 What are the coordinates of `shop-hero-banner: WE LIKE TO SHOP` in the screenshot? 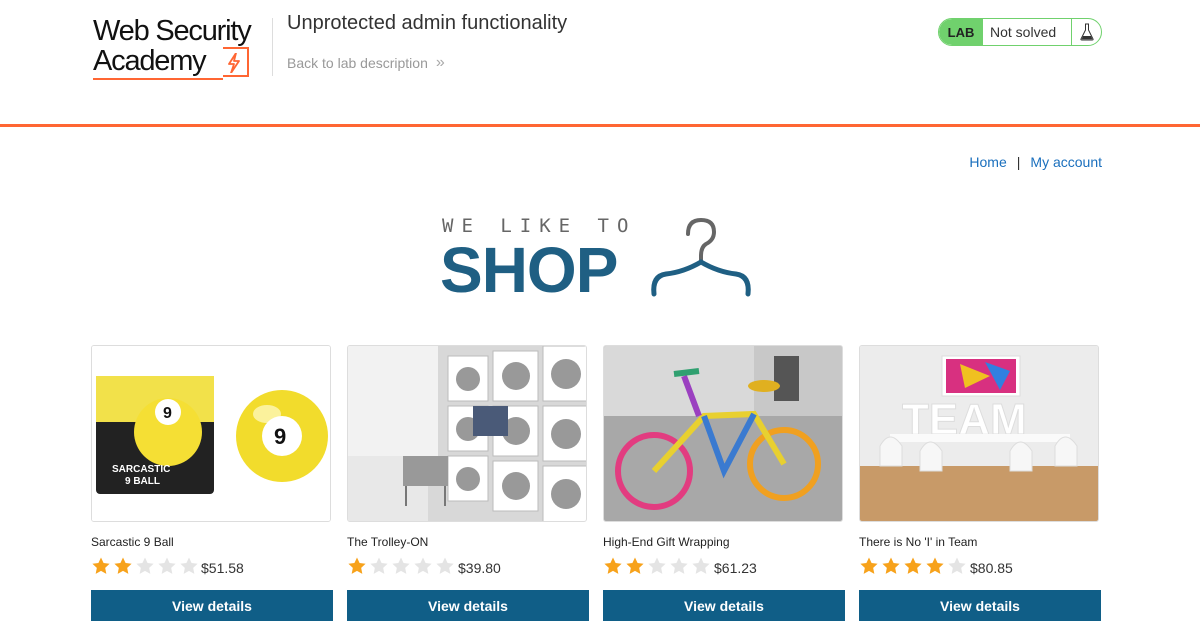 It's located at (600, 260).